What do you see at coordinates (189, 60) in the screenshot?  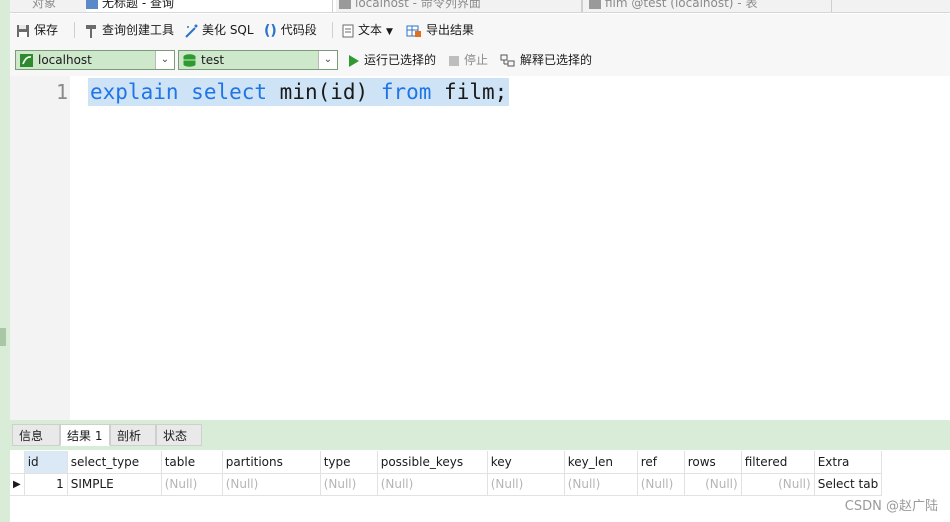 I see `database-icon` at bounding box center [189, 60].